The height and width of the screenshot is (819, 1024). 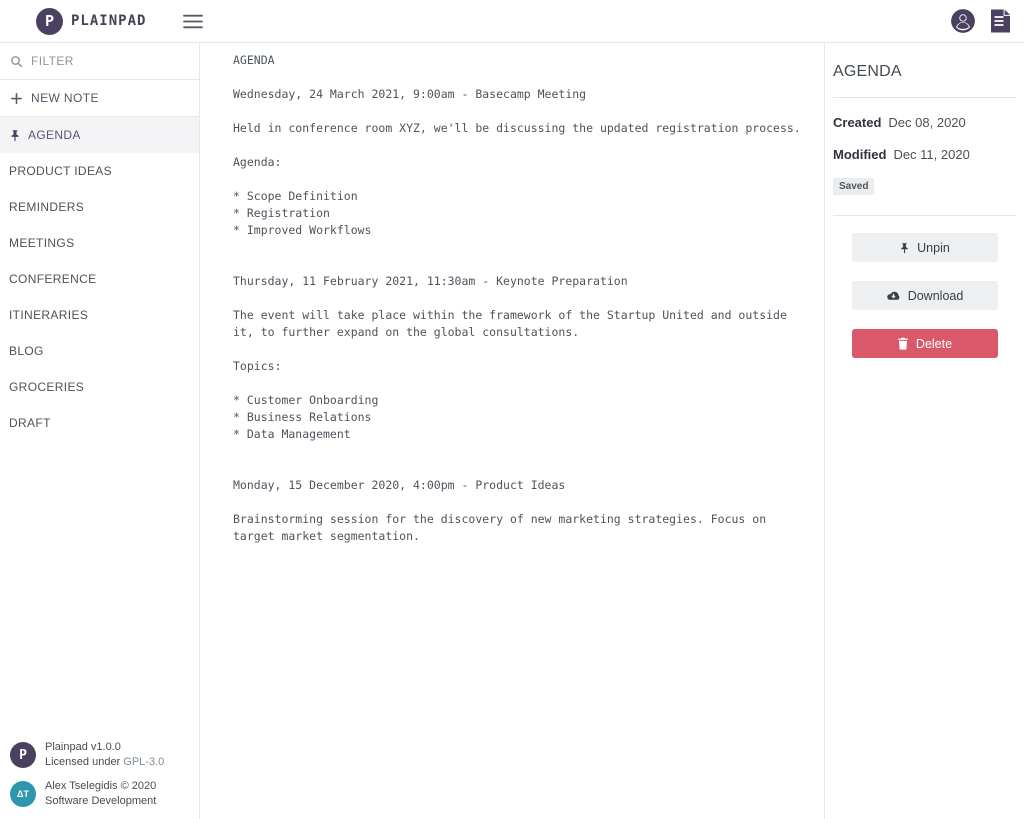 I want to click on new-note-label: NEW NOTE, so click(x=65, y=98).